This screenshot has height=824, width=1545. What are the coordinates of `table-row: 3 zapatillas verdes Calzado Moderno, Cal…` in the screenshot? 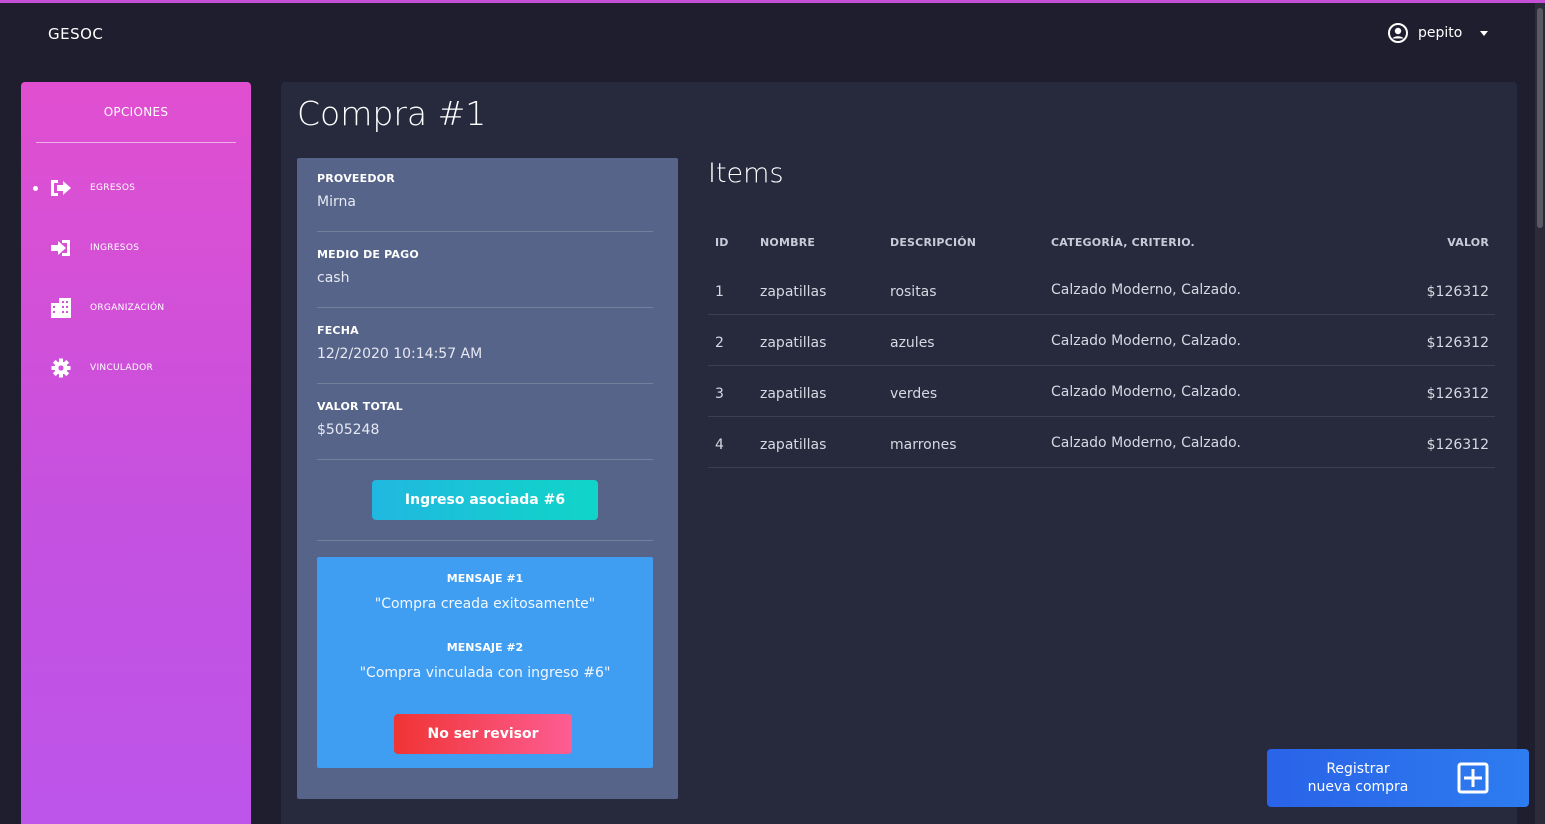 It's located at (1101, 391).